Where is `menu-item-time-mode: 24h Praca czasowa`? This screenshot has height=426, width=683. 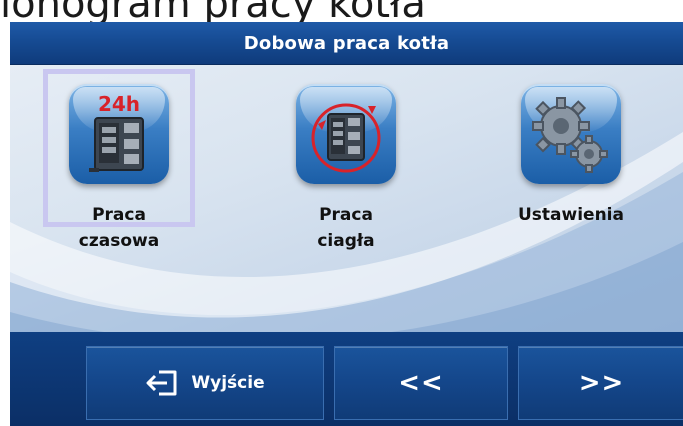
menu-item-time-mode: 24h Praca czasowa is located at coordinates (119, 169).